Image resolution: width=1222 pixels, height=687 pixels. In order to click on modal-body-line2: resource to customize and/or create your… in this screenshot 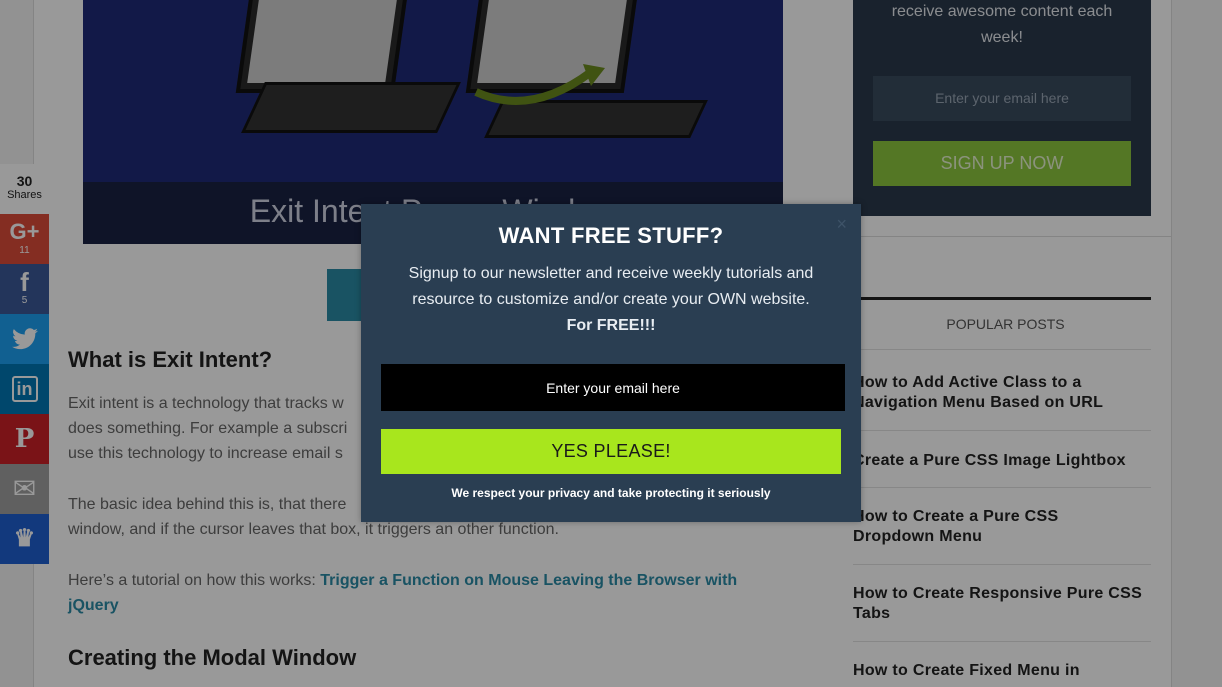, I will do `click(611, 299)`.